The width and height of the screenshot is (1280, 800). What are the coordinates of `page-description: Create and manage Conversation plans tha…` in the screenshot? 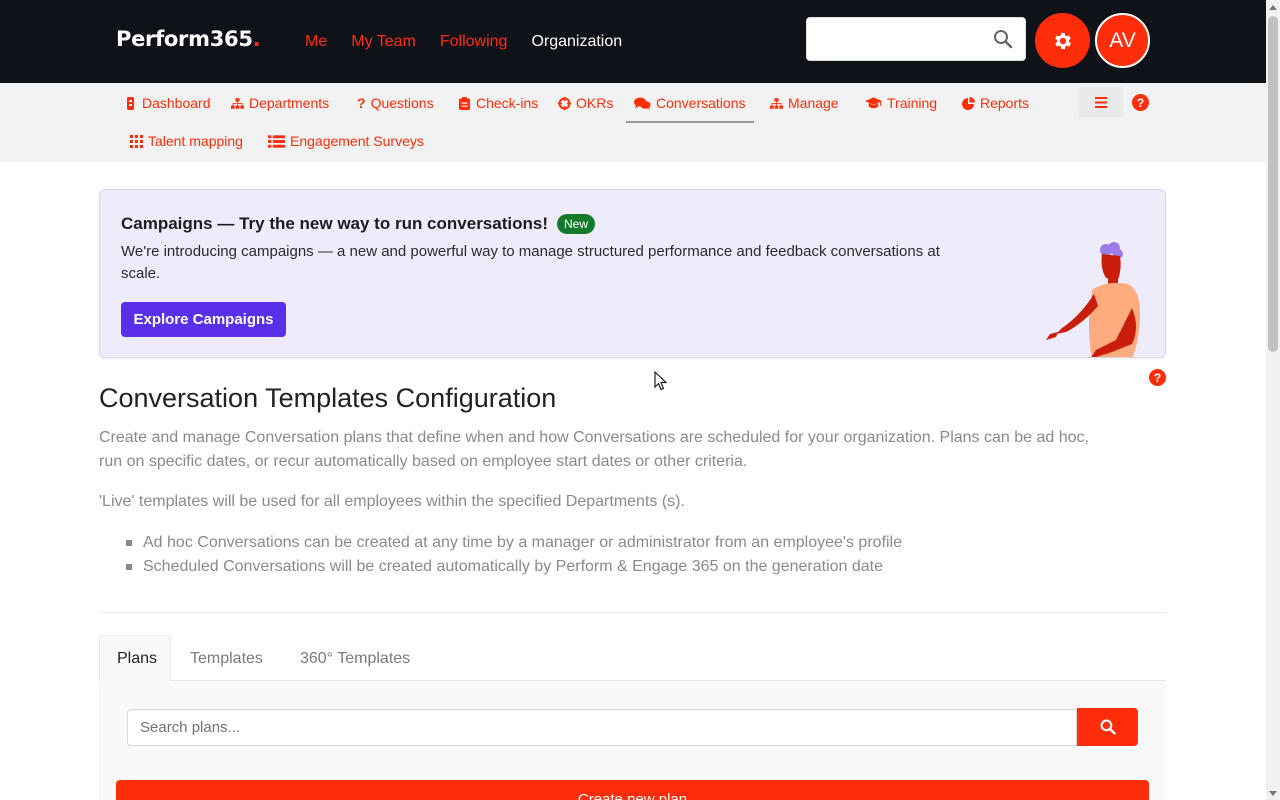 It's located at (594, 449).